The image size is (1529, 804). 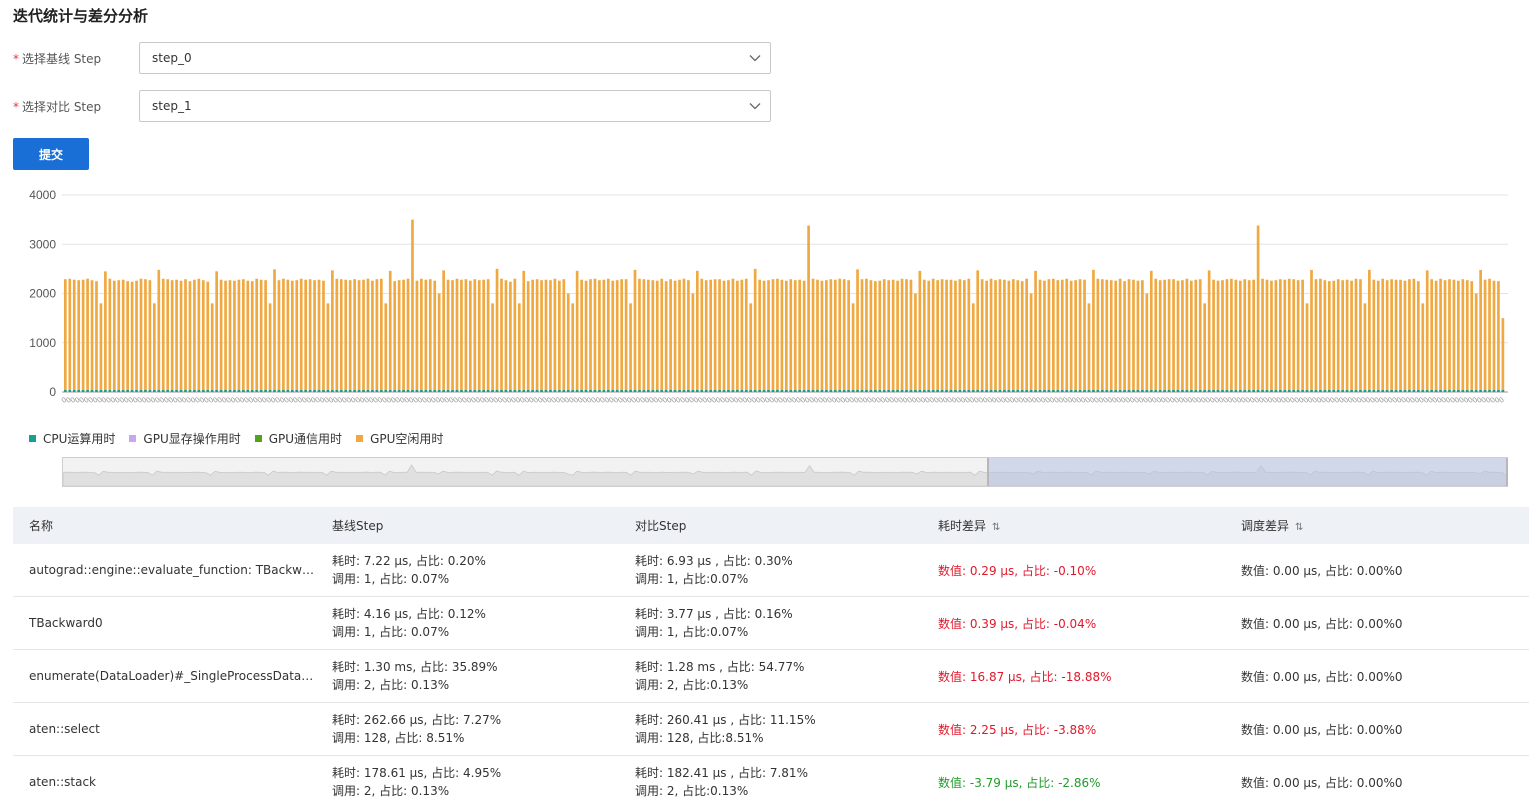 I want to click on submit-button: 提交, so click(x=51, y=154).